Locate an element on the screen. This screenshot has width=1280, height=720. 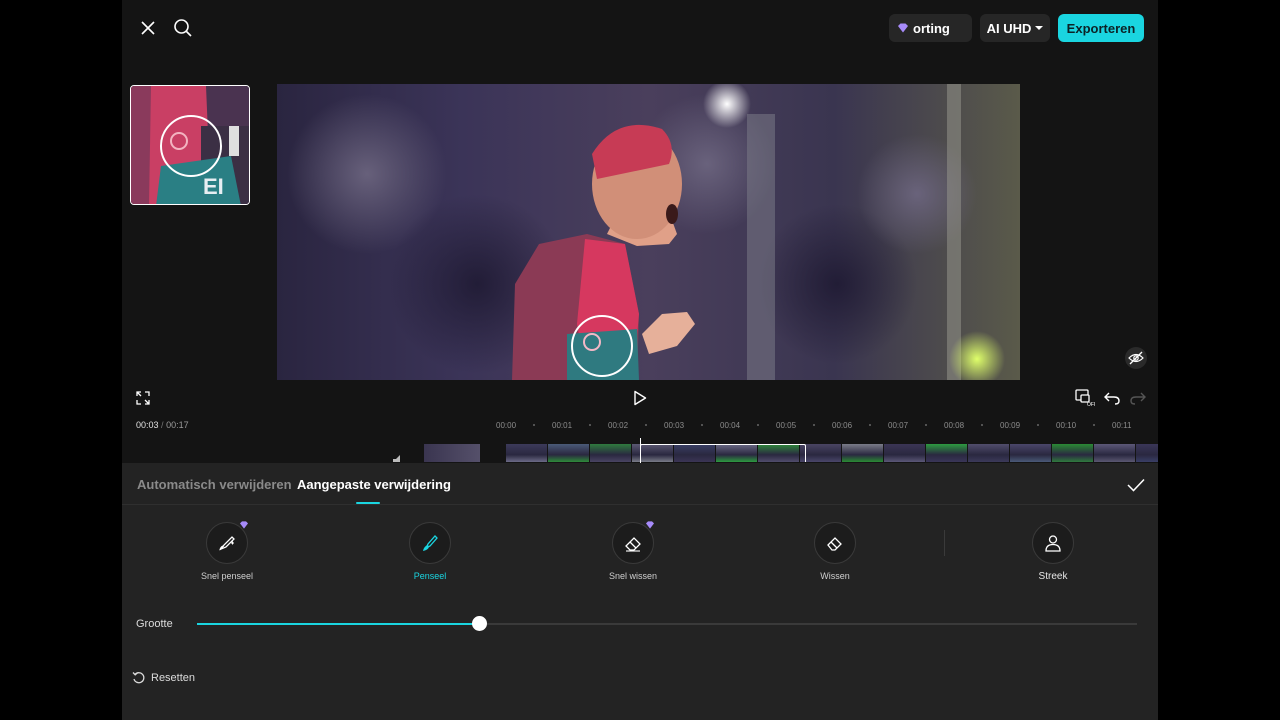
quick-eraser-icon is located at coordinates (633, 544).